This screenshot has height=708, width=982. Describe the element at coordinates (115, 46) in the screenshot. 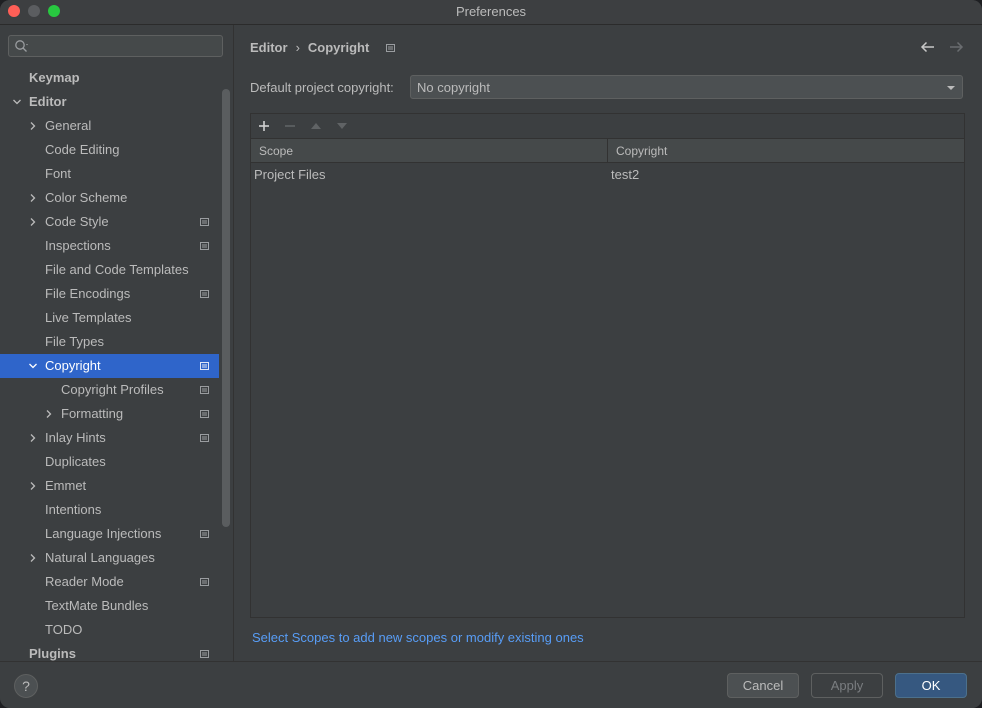

I see `settings-search-input` at that location.